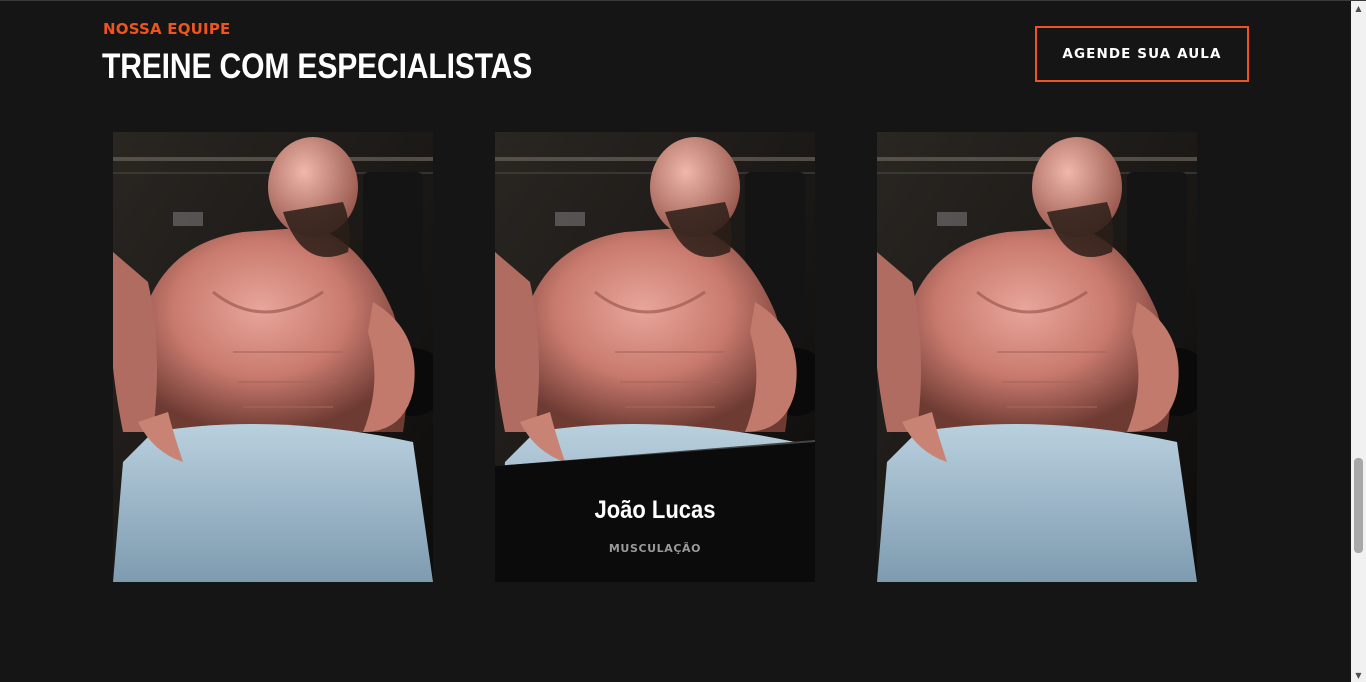 The height and width of the screenshot is (682, 1366). I want to click on trainer-name: João Lucas, so click(655, 510).